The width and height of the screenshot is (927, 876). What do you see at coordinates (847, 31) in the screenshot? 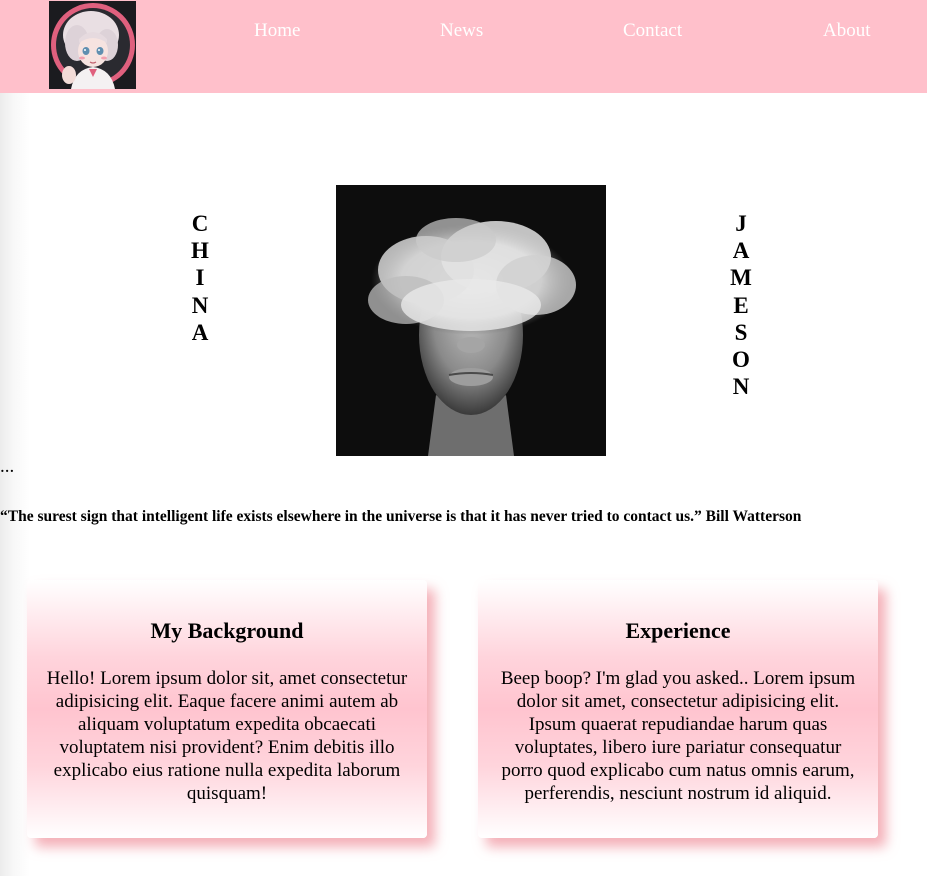
I see `nav-link-about: About` at bounding box center [847, 31].